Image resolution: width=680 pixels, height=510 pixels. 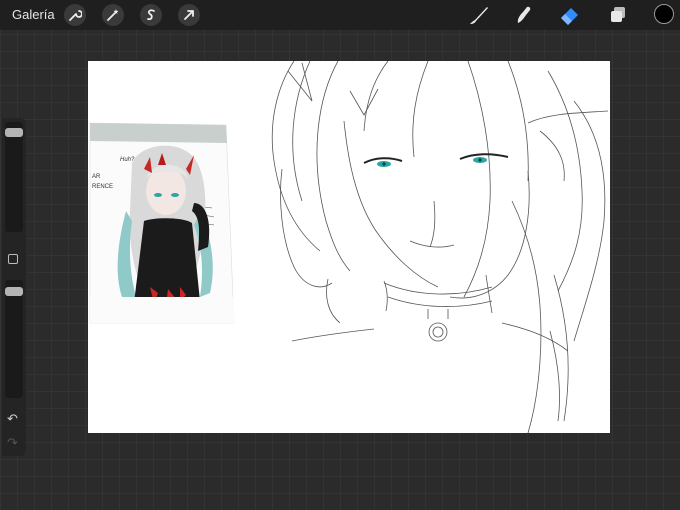 I want to click on layers-icon, so click(x=618, y=15).